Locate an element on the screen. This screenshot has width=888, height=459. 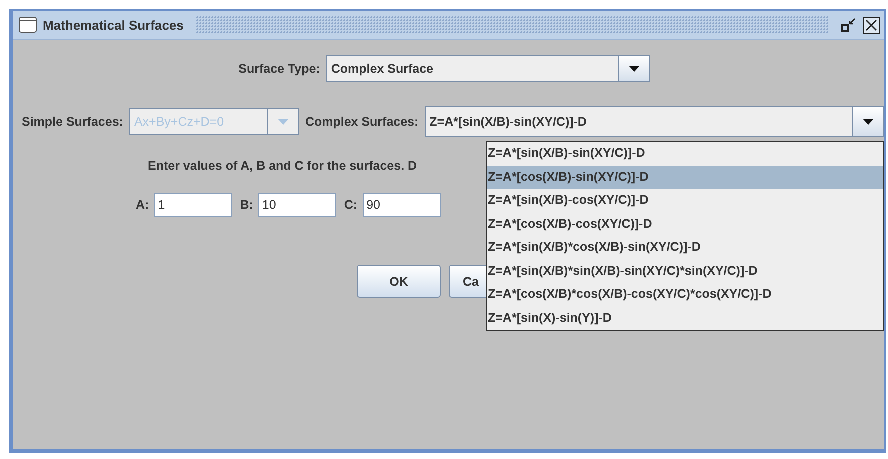
instruction-text: Enter values of A, B and C for the surfaces. D is located at coordinates (283, 166).